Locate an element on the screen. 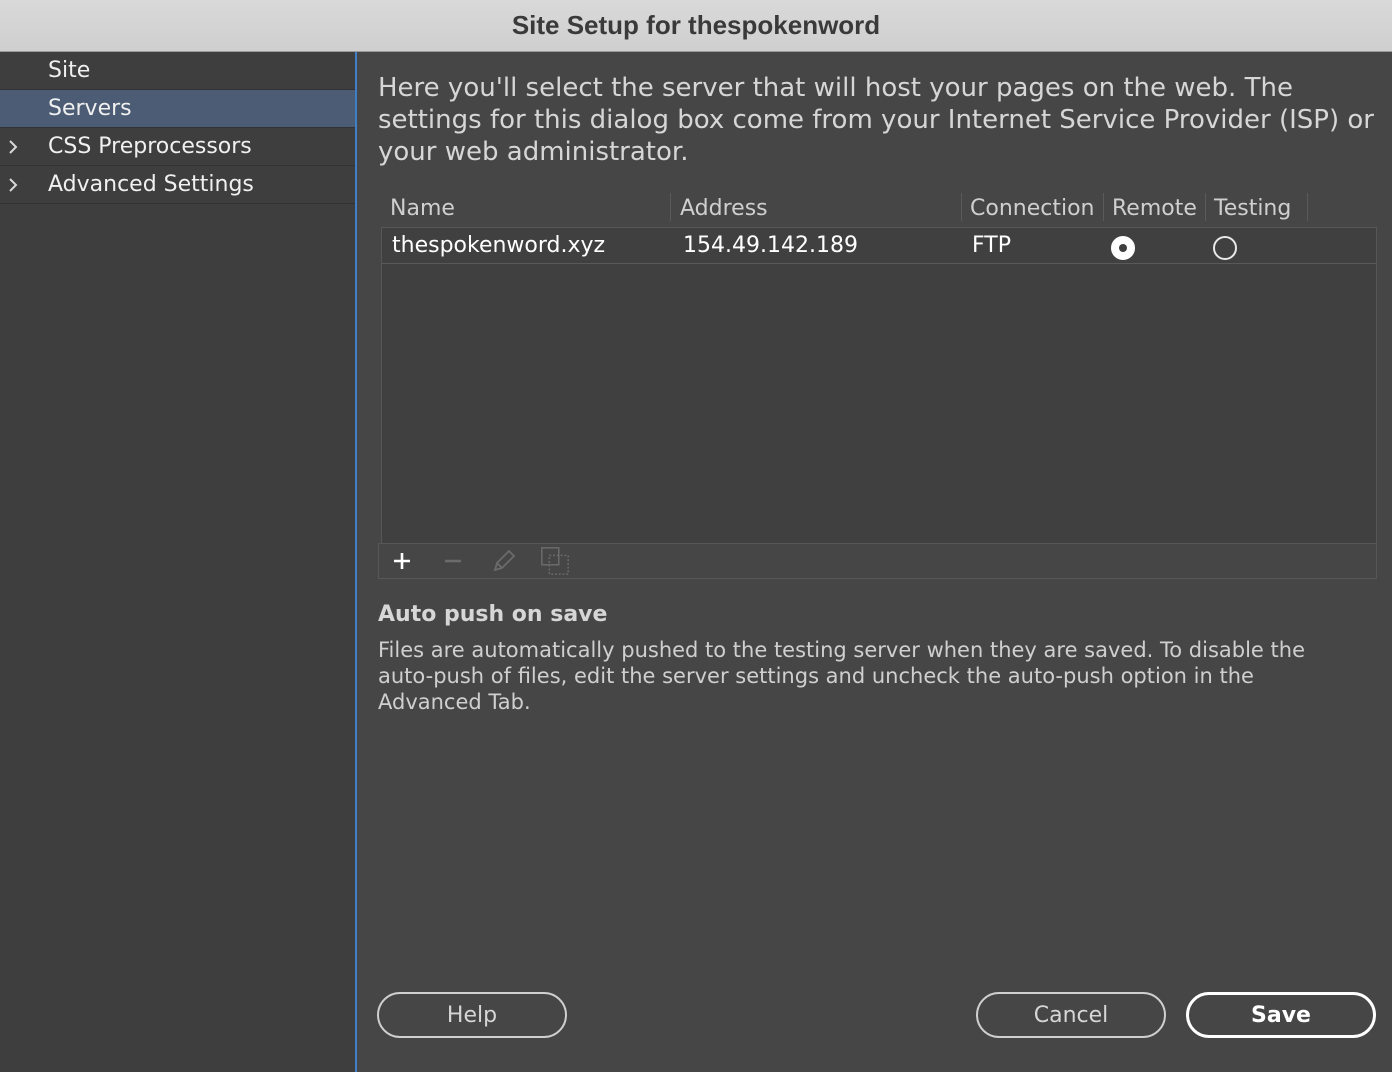 The height and width of the screenshot is (1072, 1392). servers-table-header: Name Address Connection Remote Testing is located at coordinates (879, 208).